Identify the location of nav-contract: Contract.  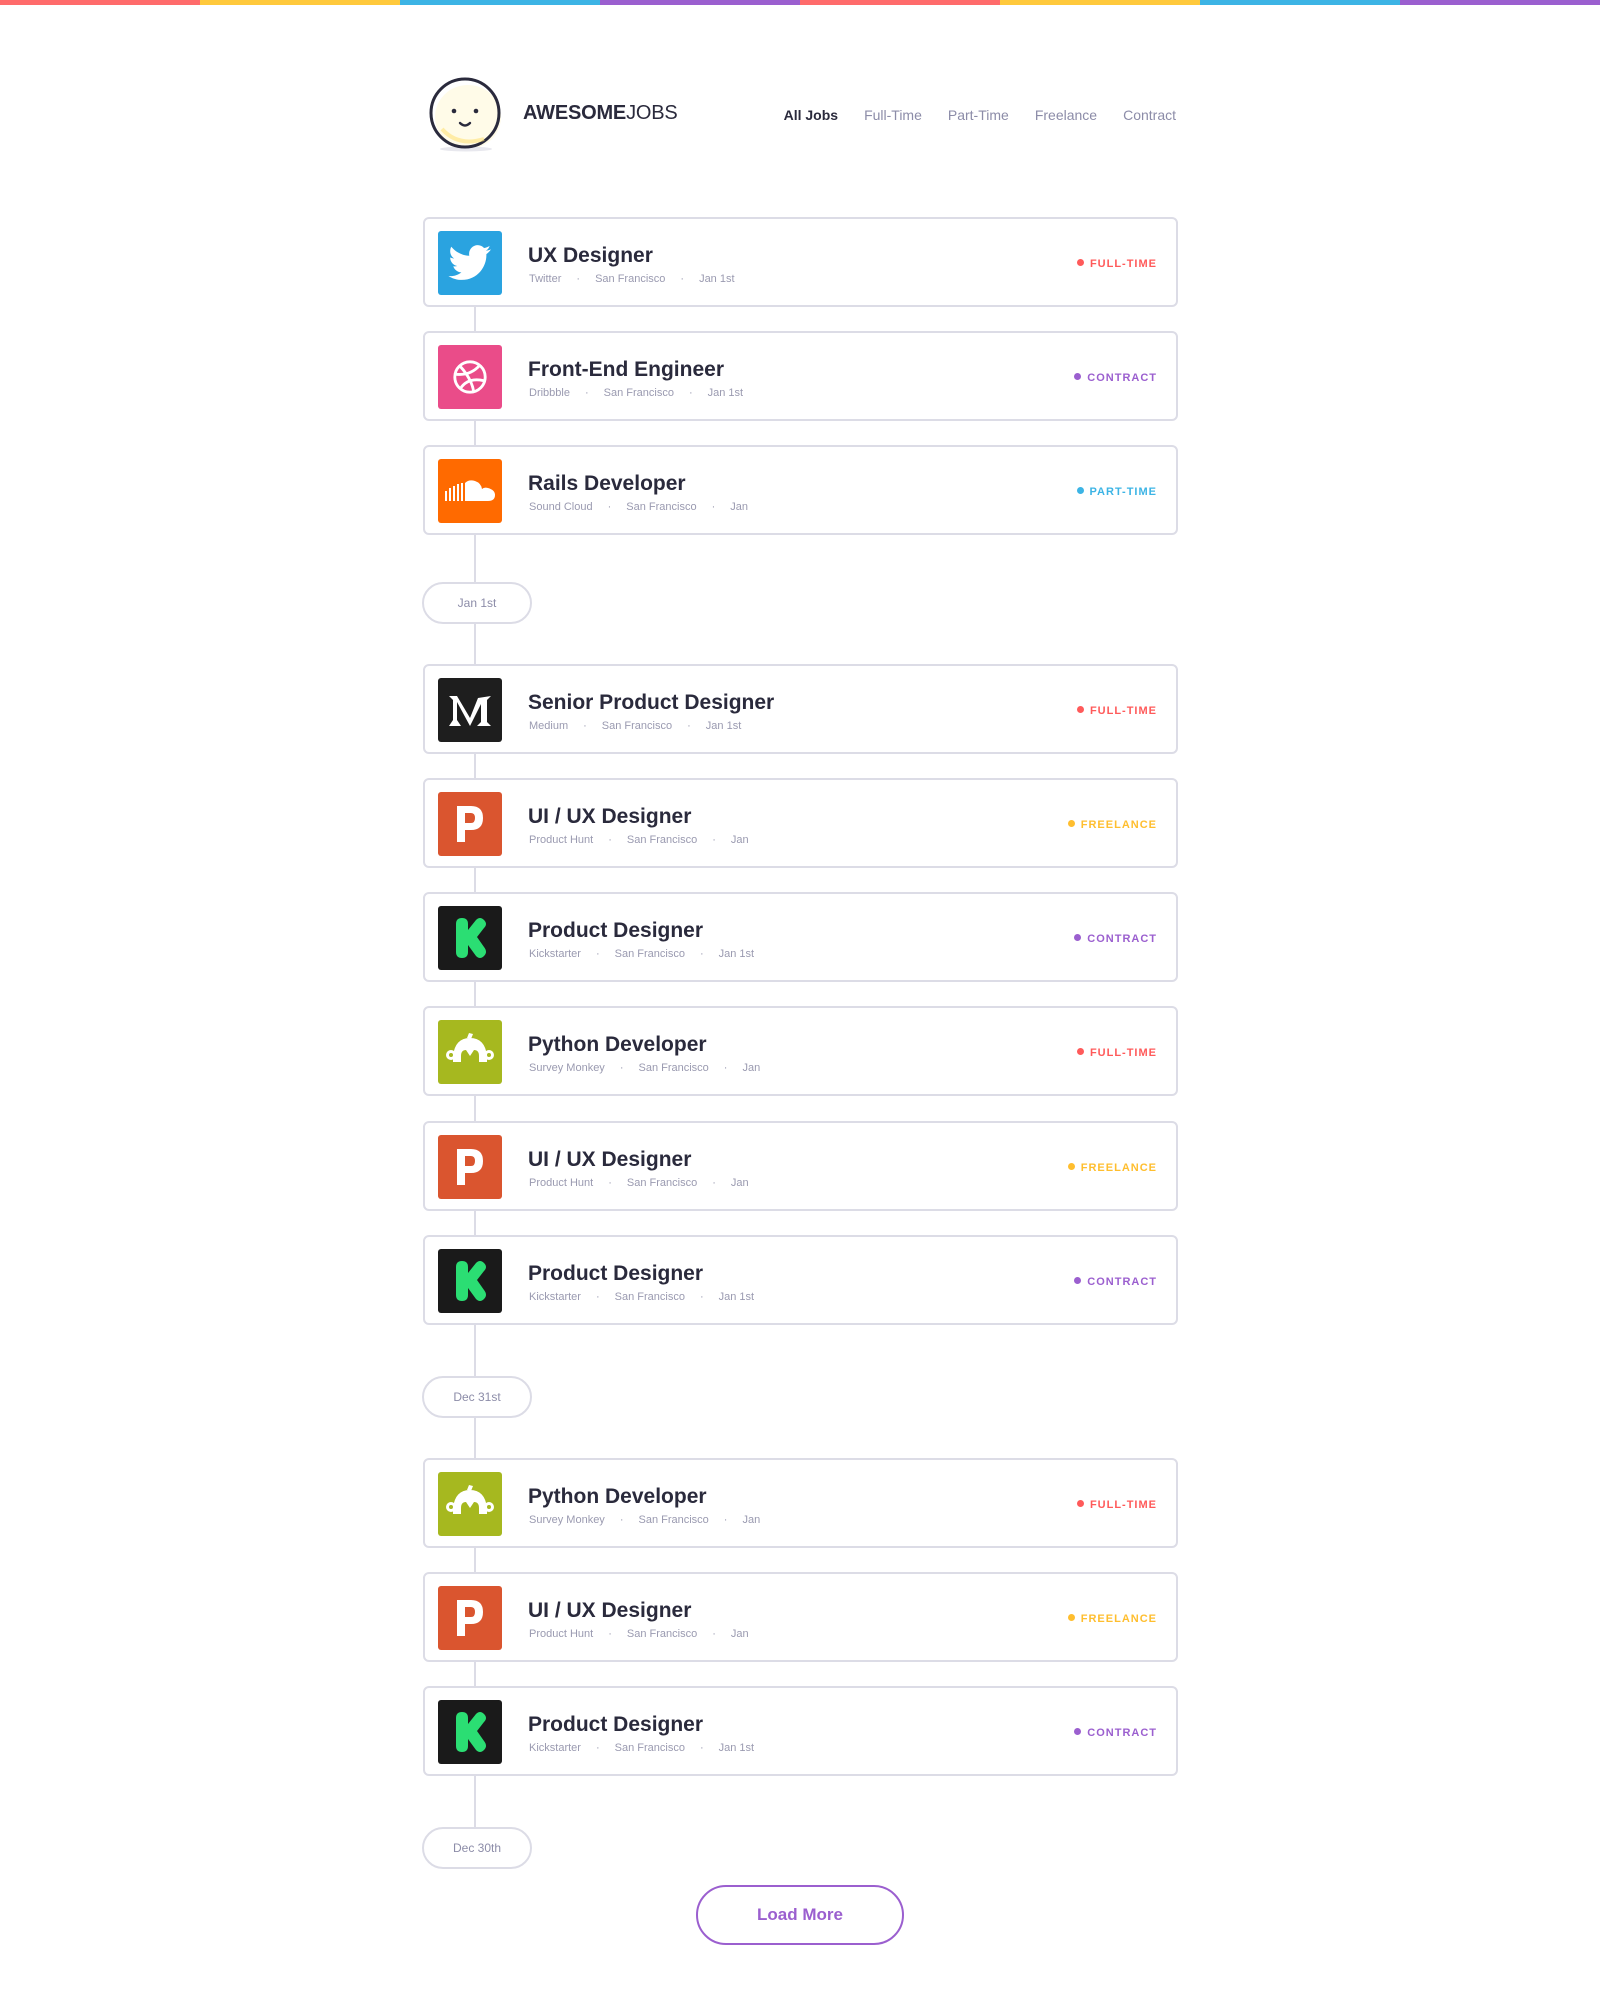
(1149, 115).